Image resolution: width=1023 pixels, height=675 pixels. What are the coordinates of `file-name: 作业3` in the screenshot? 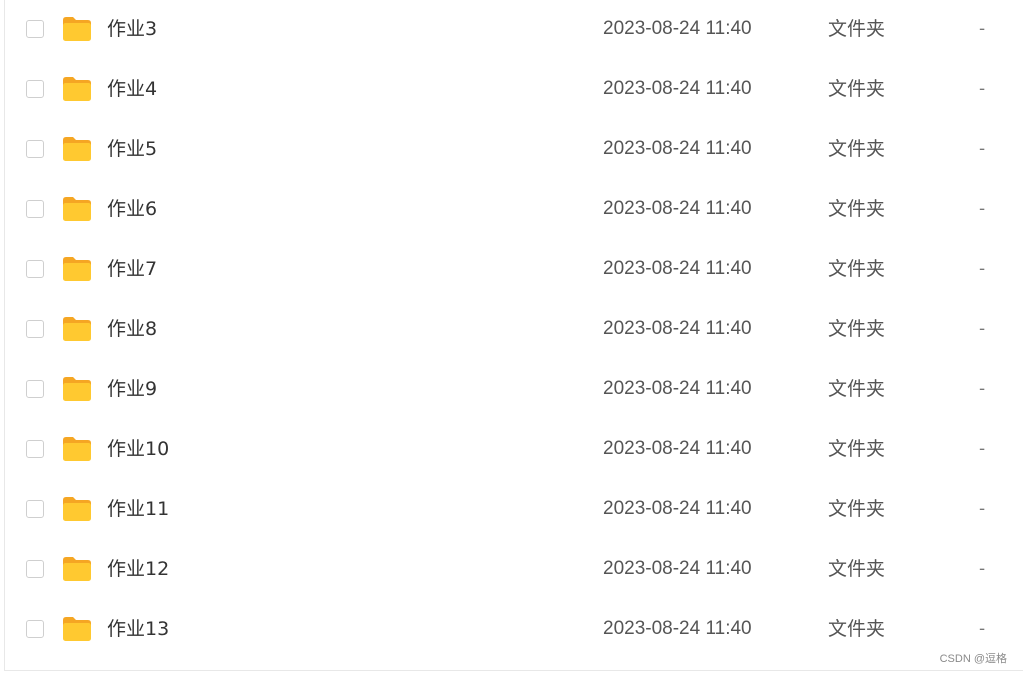 It's located at (132, 29).